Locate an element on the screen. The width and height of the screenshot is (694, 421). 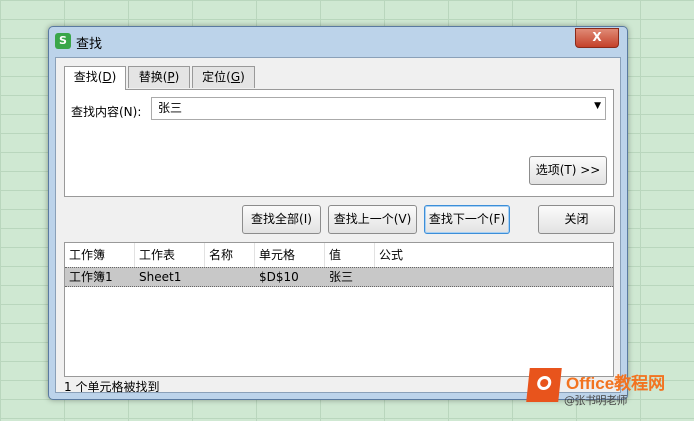
office-watermark: Office教程网 @张书明老师 is located at coordinates (610, 393).